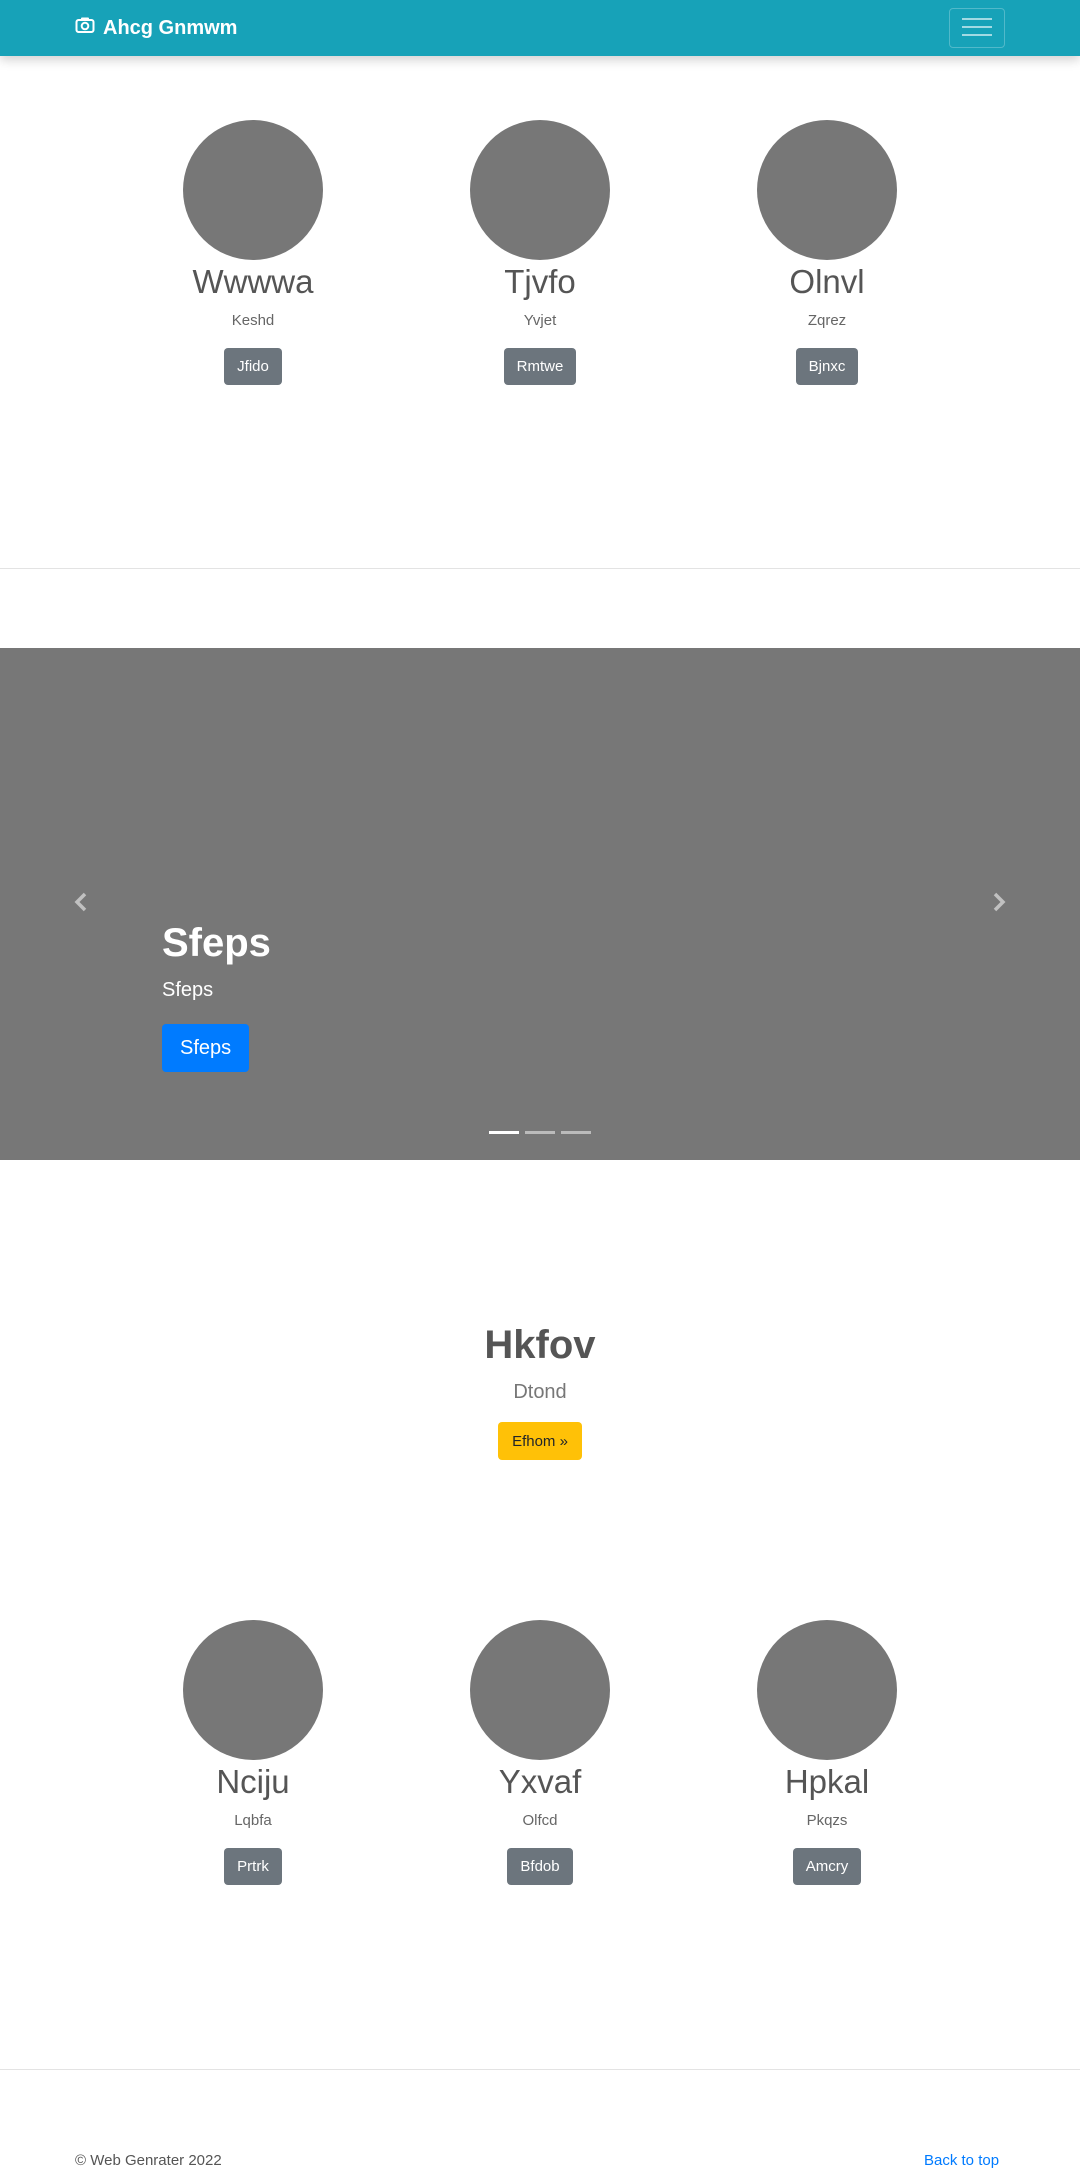 The image size is (1080, 2175). What do you see at coordinates (253, 1820) in the screenshot?
I see `member-role: Lqbfa` at bounding box center [253, 1820].